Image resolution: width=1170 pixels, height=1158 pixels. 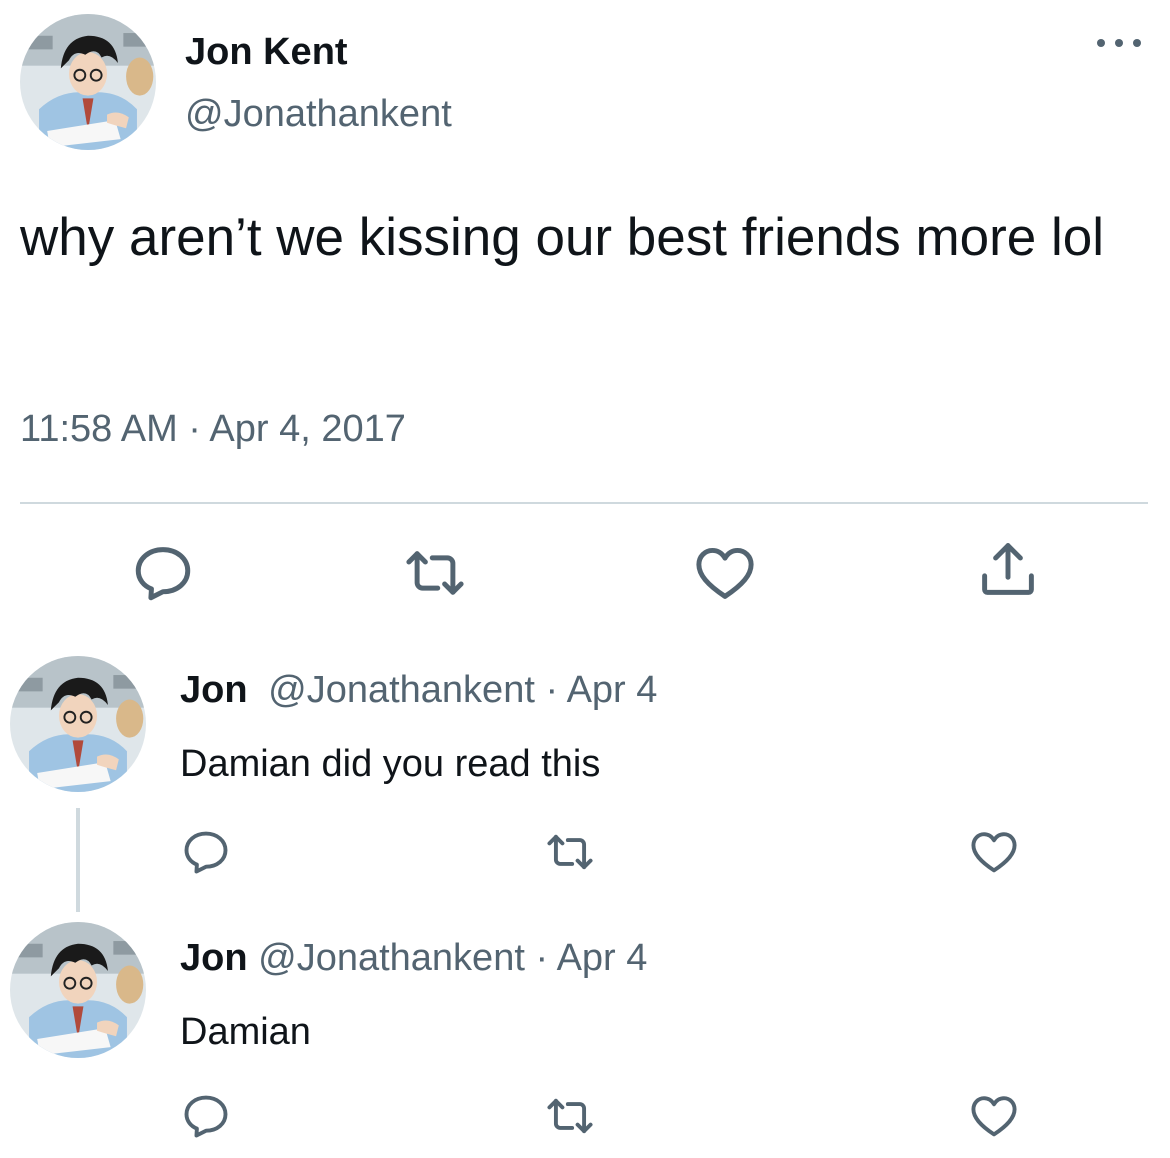 What do you see at coordinates (318, 114) in the screenshot?
I see `author-handle: @Jonathankent` at bounding box center [318, 114].